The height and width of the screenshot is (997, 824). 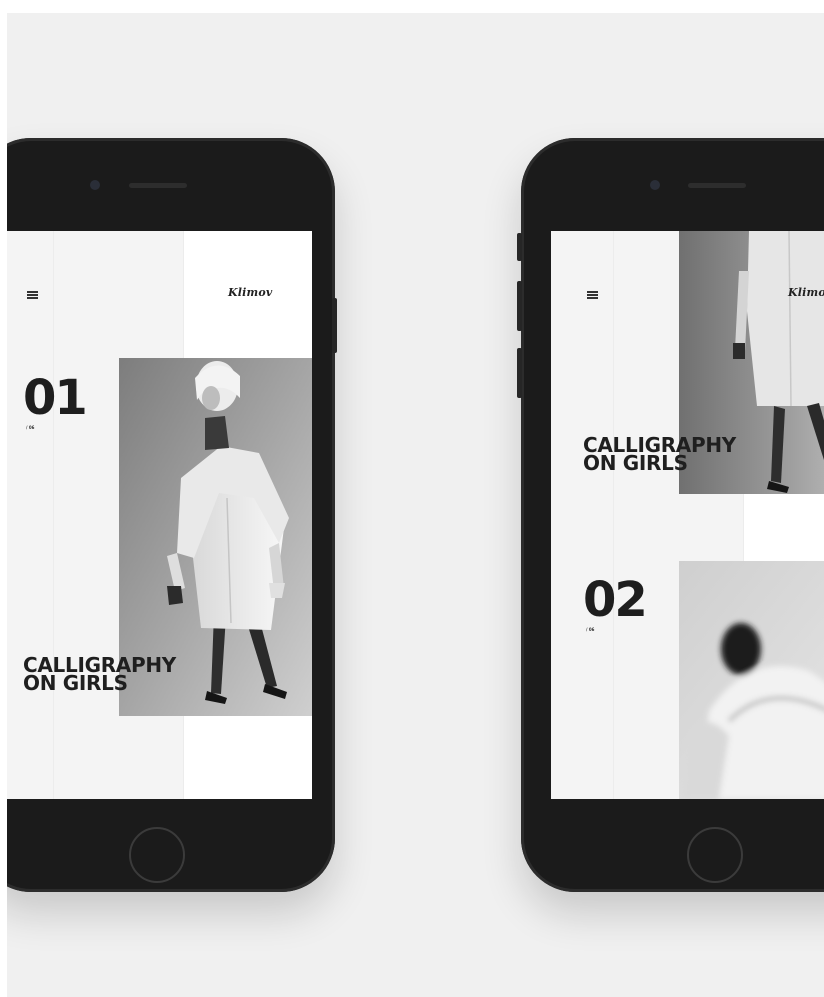 I want to click on slide-number: 02, so click(x=615, y=600).